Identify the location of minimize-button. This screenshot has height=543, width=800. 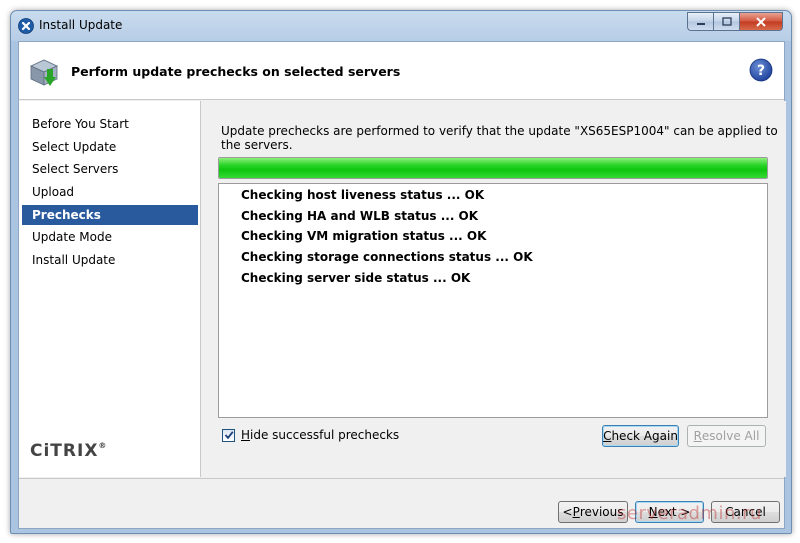
(700, 21).